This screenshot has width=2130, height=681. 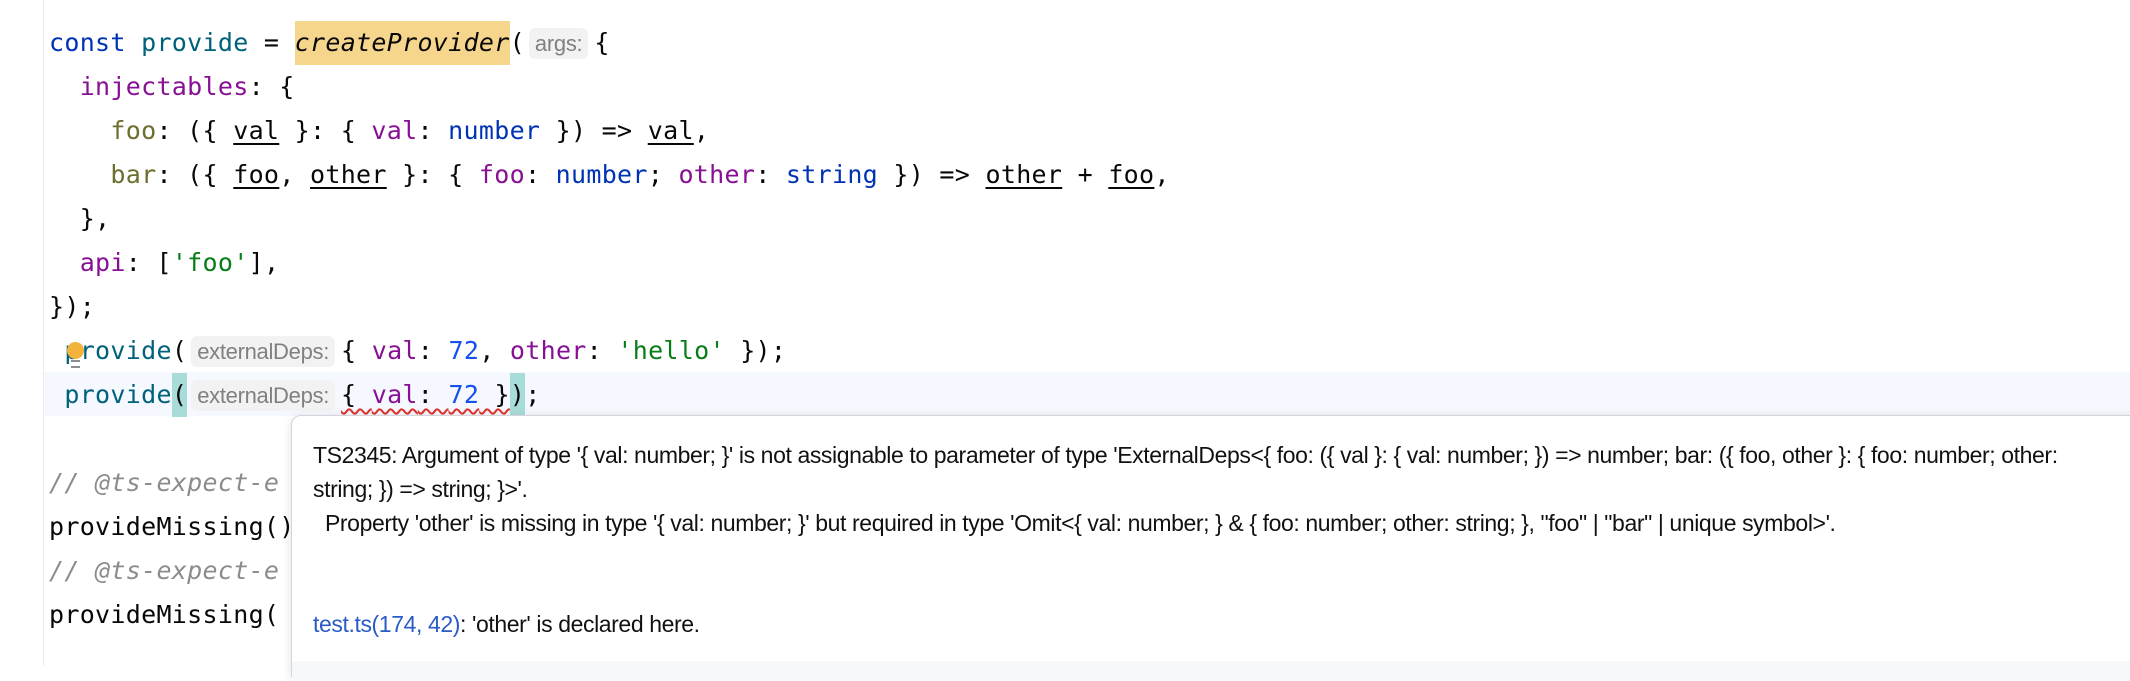 I want to click on code-token: bar, so click(x=133, y=174).